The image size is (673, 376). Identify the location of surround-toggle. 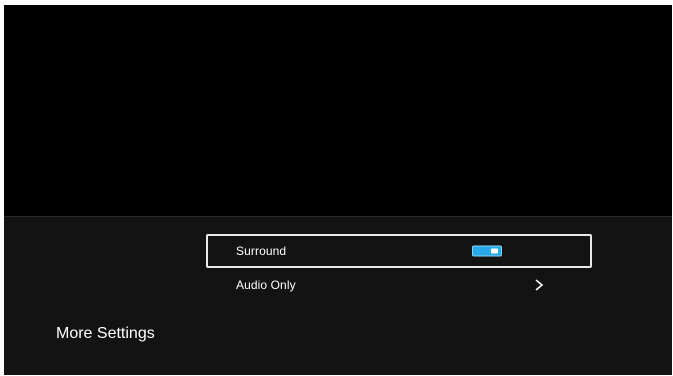
(487, 251).